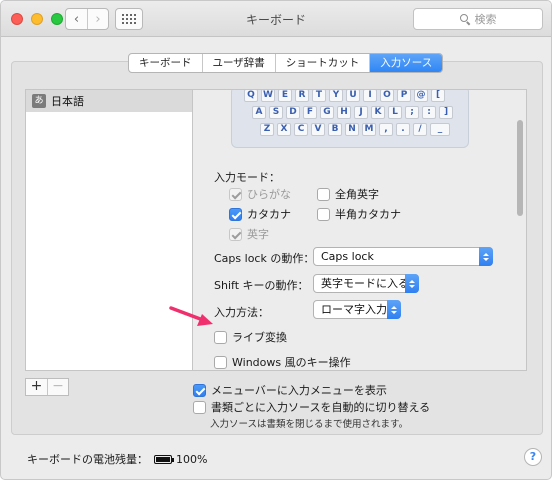 Image resolution: width=552 pixels, height=480 pixels. Describe the element at coordinates (259, 112) in the screenshot. I see `key: A` at that location.